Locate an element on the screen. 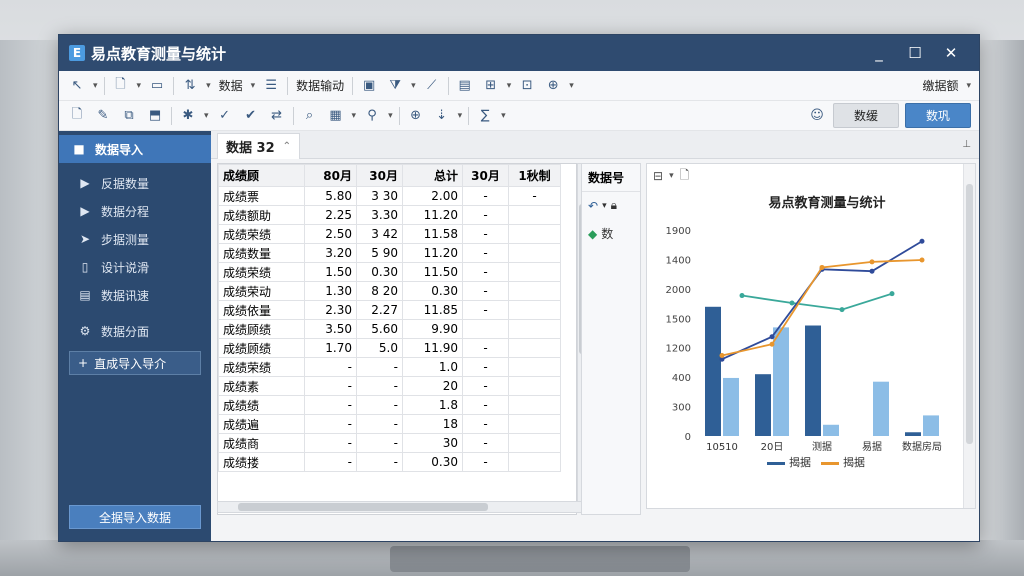 The width and height of the screenshot is (1024, 576). add-import-button: + 直成导入导介 is located at coordinates (135, 363).